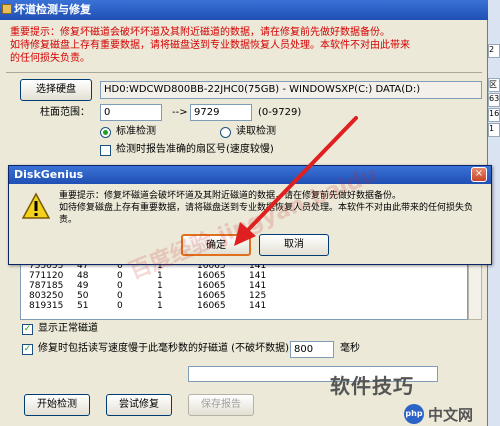 The image size is (500, 426). I want to click on brand-watermark: 软件技巧 php 中文网, so click(415, 398).